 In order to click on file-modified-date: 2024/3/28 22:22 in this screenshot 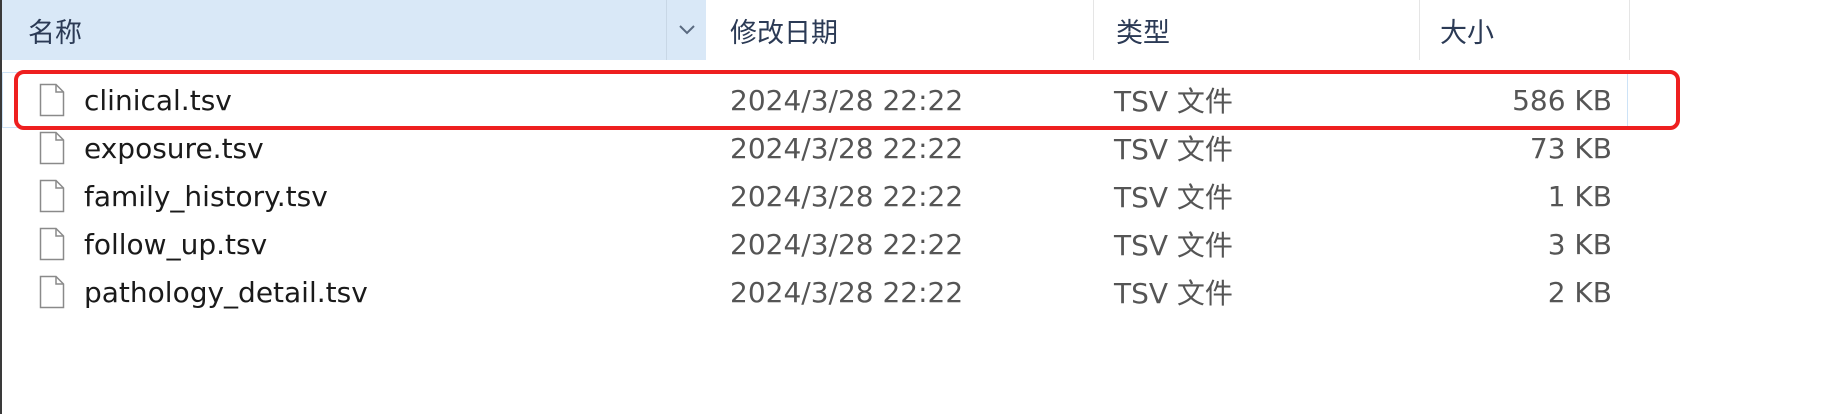, I will do `click(847, 292)`.